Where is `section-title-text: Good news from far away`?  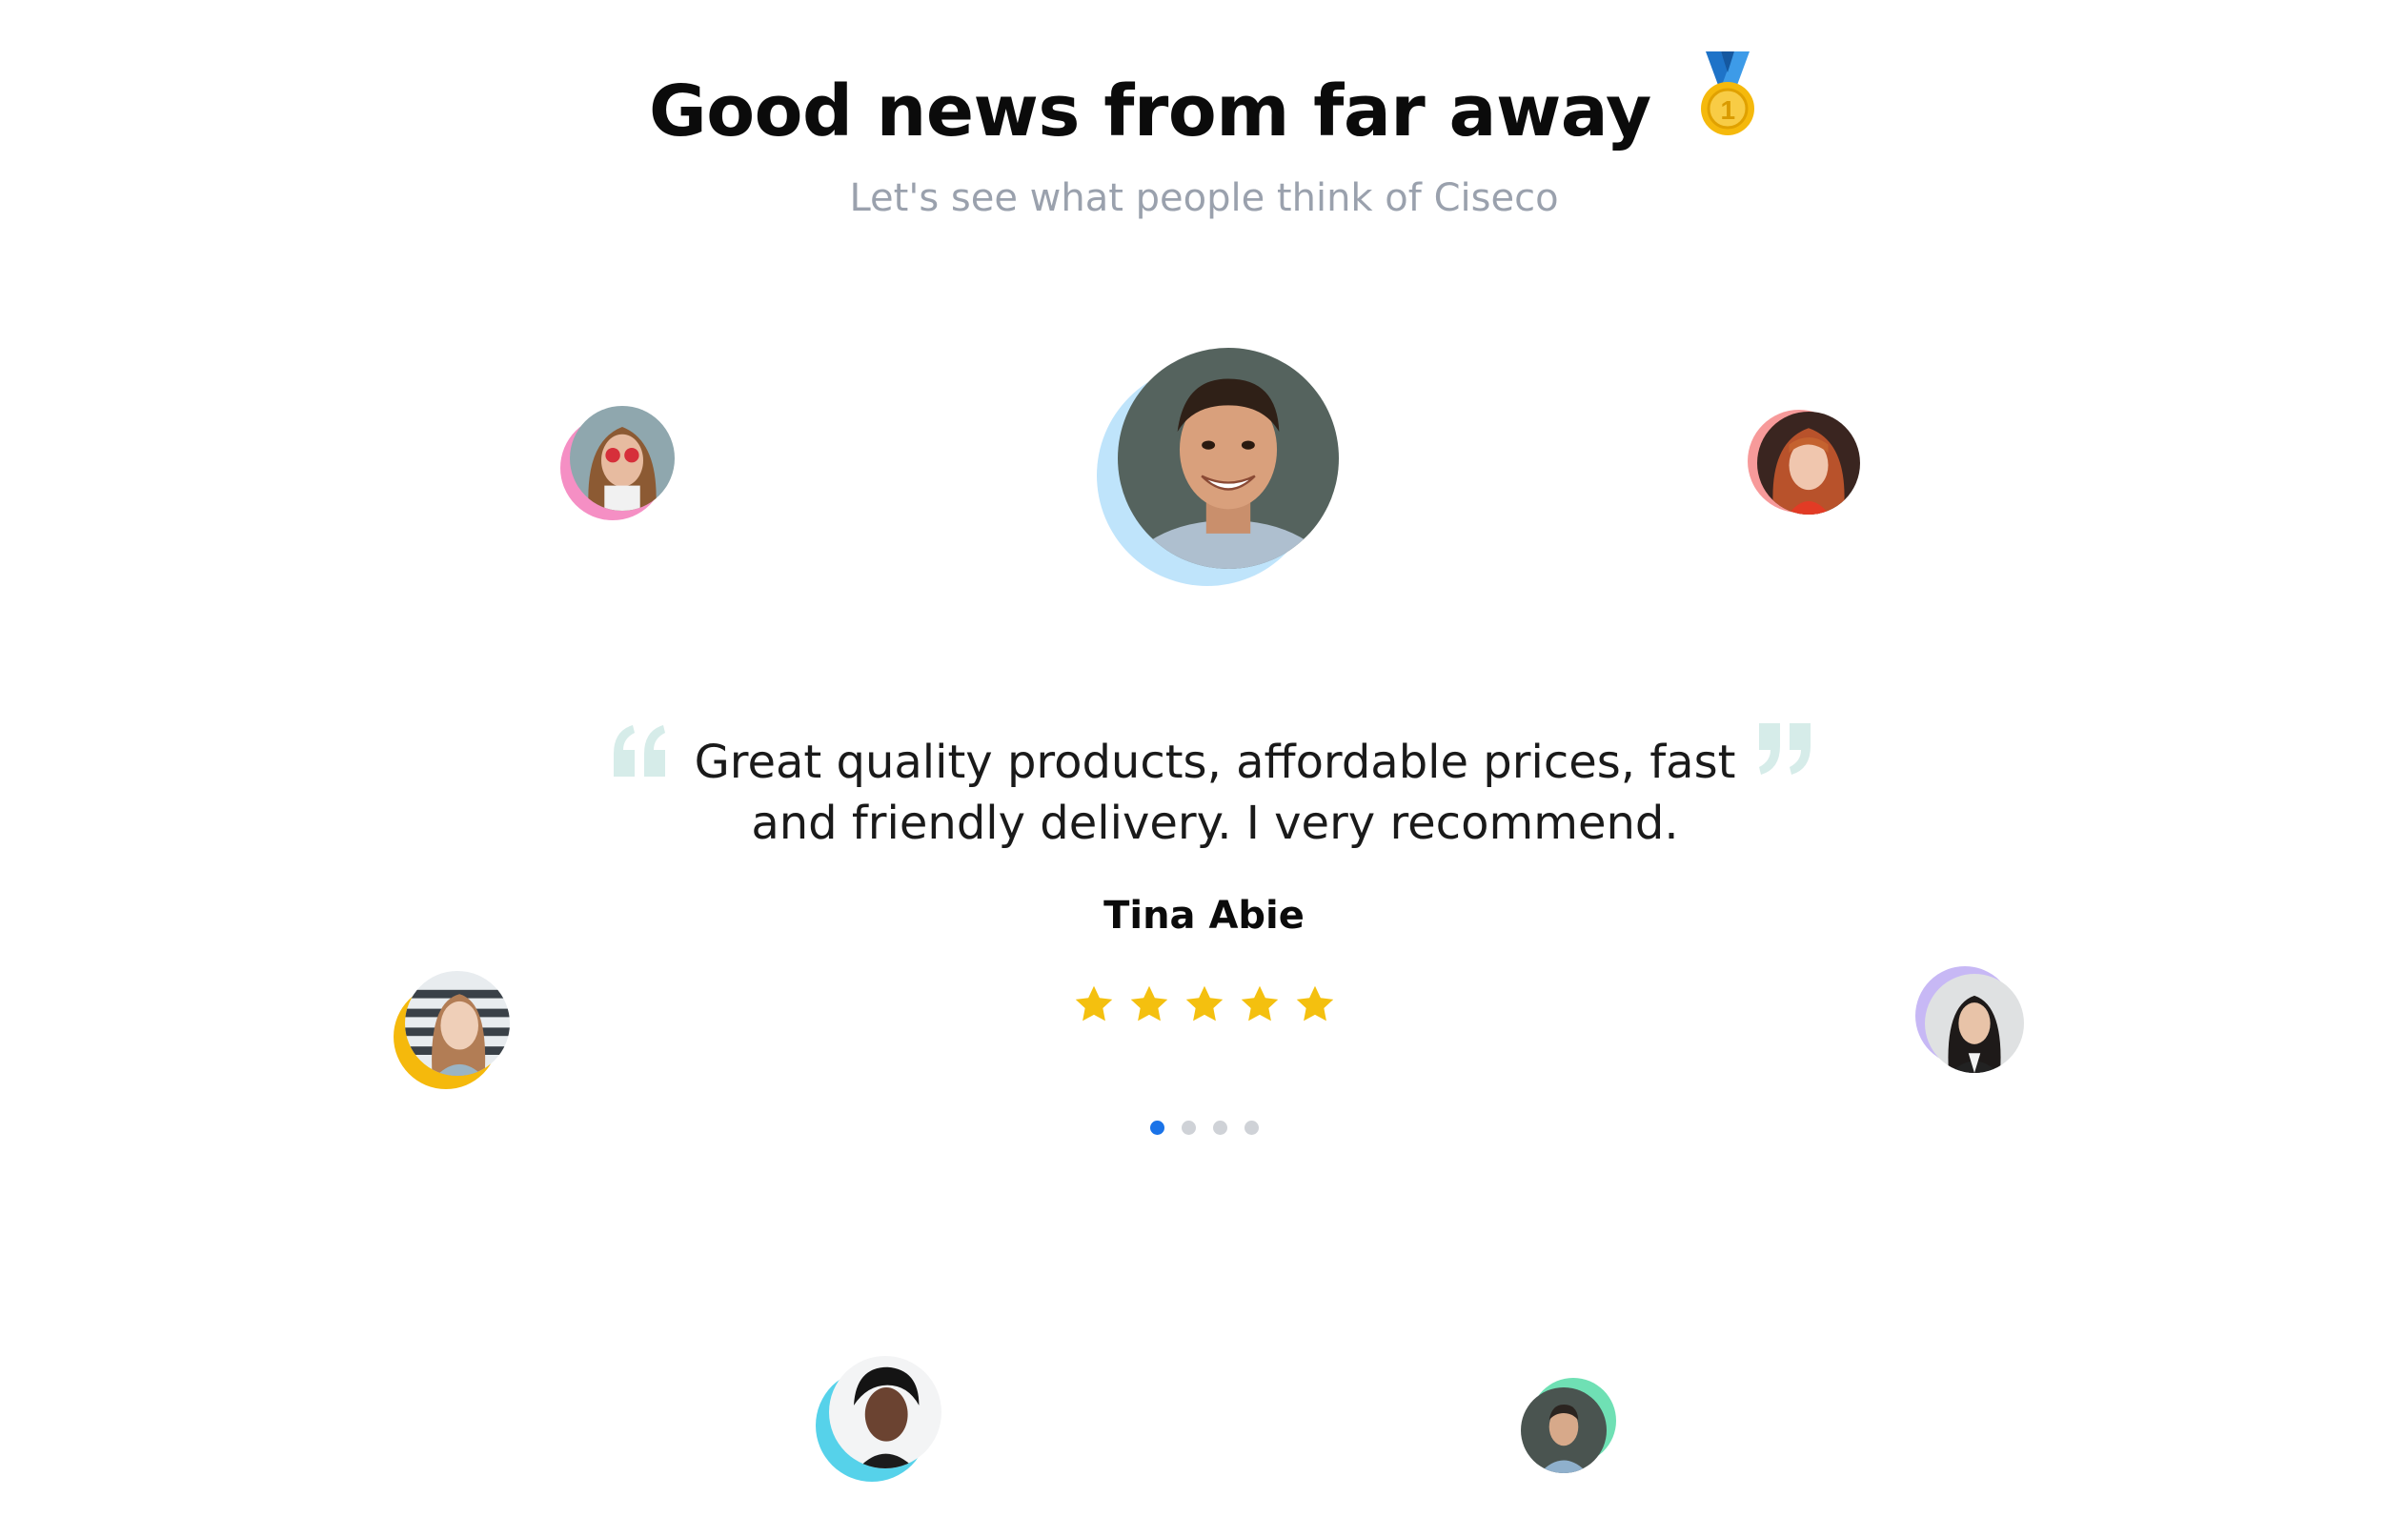 section-title-text: Good news from far away is located at coordinates (1150, 111).